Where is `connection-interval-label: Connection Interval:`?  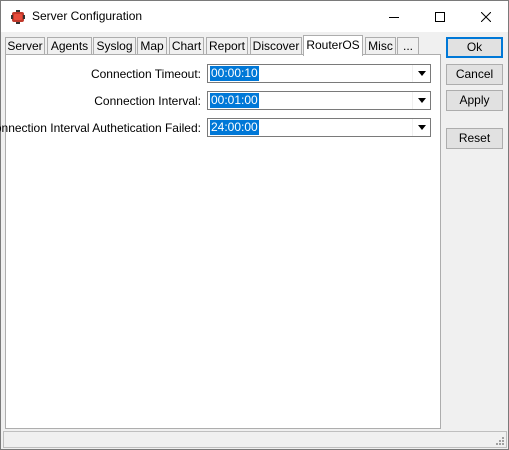 connection-interval-label: Connection Interval: is located at coordinates (147, 101).